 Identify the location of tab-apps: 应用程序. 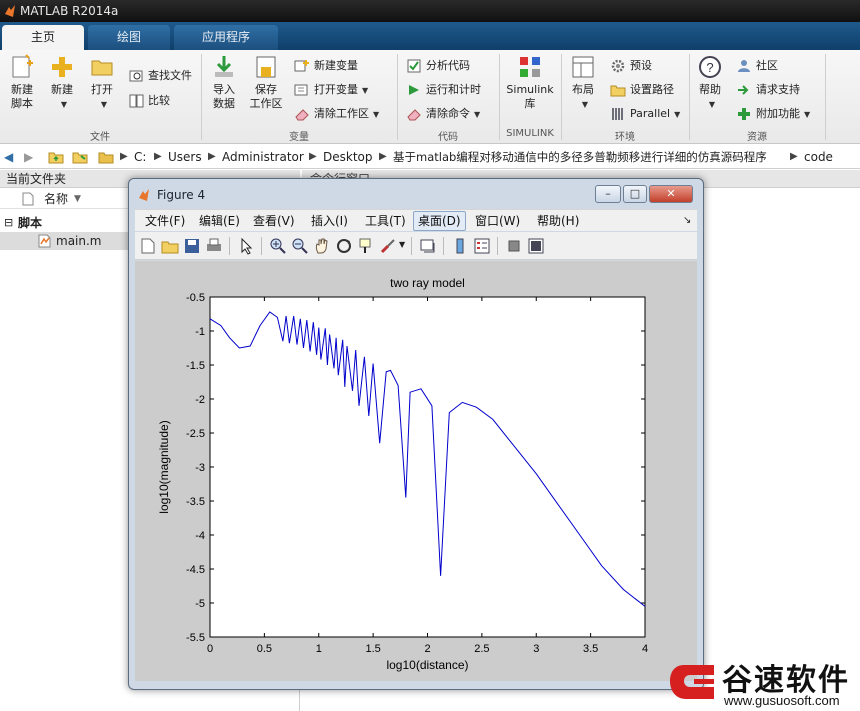
(226, 37).